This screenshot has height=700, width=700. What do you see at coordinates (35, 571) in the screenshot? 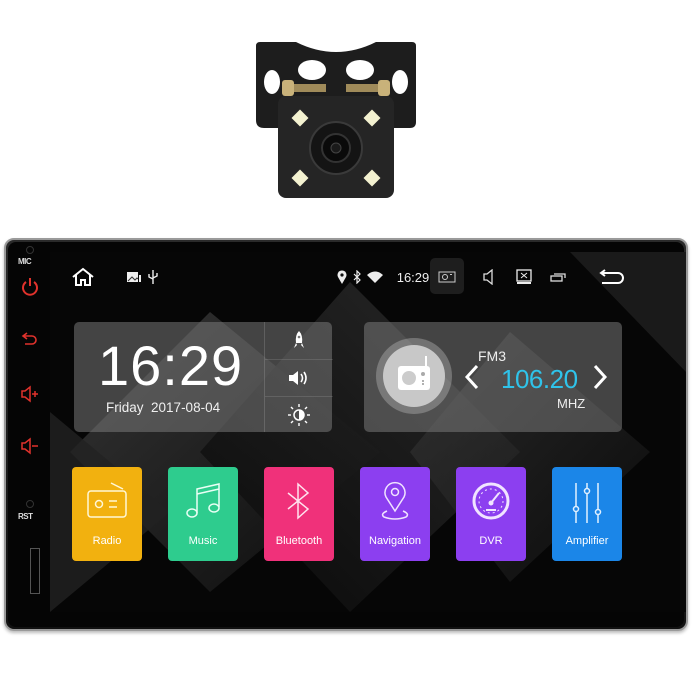
I see `sd-card-slot` at bounding box center [35, 571].